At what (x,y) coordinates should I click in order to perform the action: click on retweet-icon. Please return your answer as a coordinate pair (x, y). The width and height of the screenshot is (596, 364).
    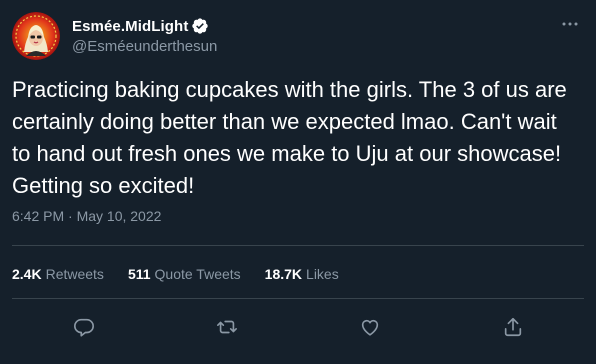
    Looking at the image, I should click on (227, 327).